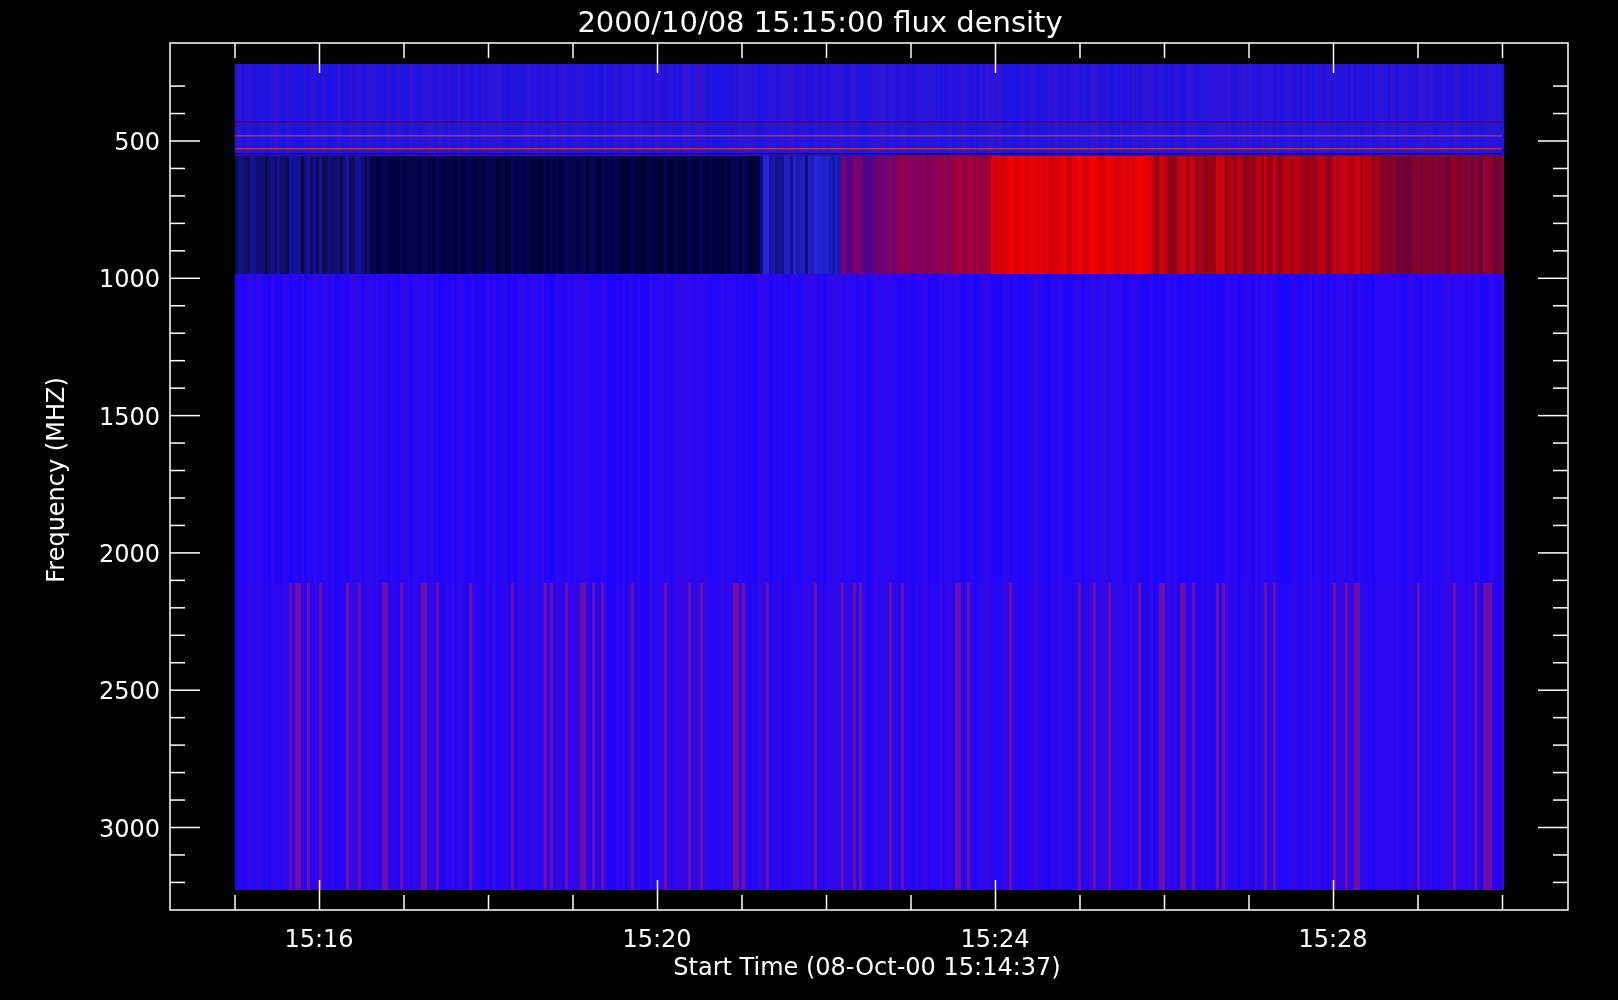 Image resolution: width=1618 pixels, height=1000 pixels. What do you see at coordinates (56, 480) in the screenshot?
I see `y-axis-label: Frequency (MHZ)` at bounding box center [56, 480].